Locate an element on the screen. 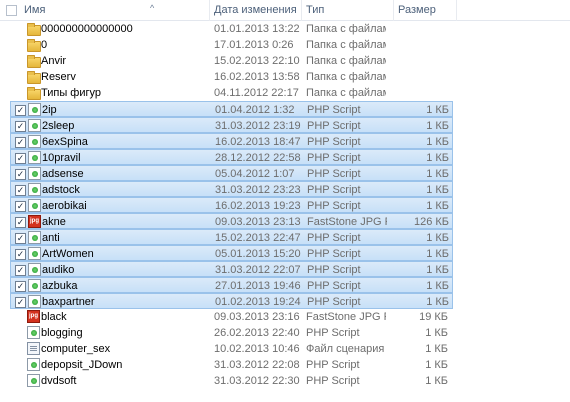 The width and height of the screenshot is (570, 402). file-row: ✓ 2sleep 31.03.2012 23:19 PHP Script 1 КБ is located at coordinates (231, 125).